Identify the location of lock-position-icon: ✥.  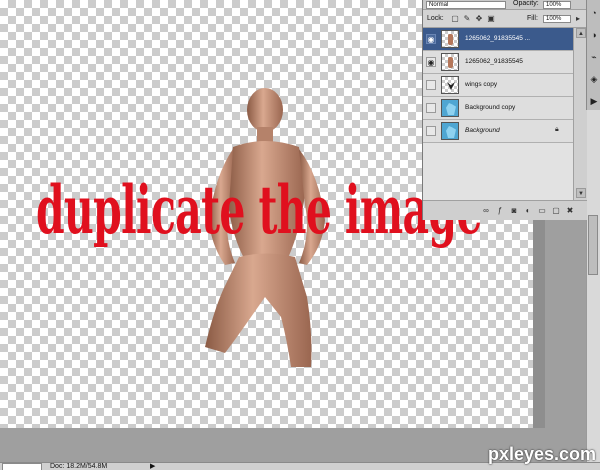
(479, 19).